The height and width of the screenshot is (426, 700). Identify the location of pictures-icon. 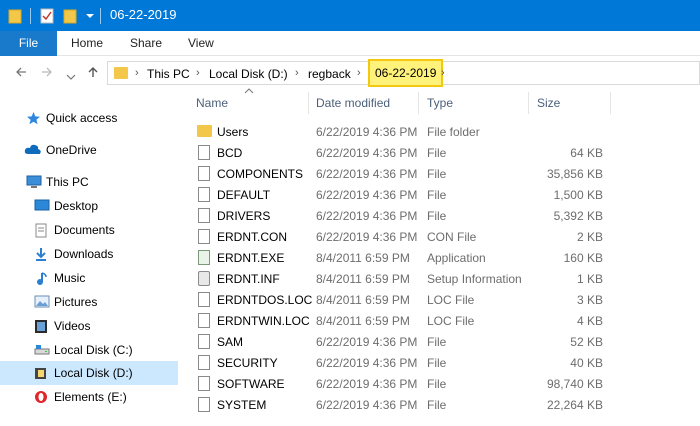
(42, 301).